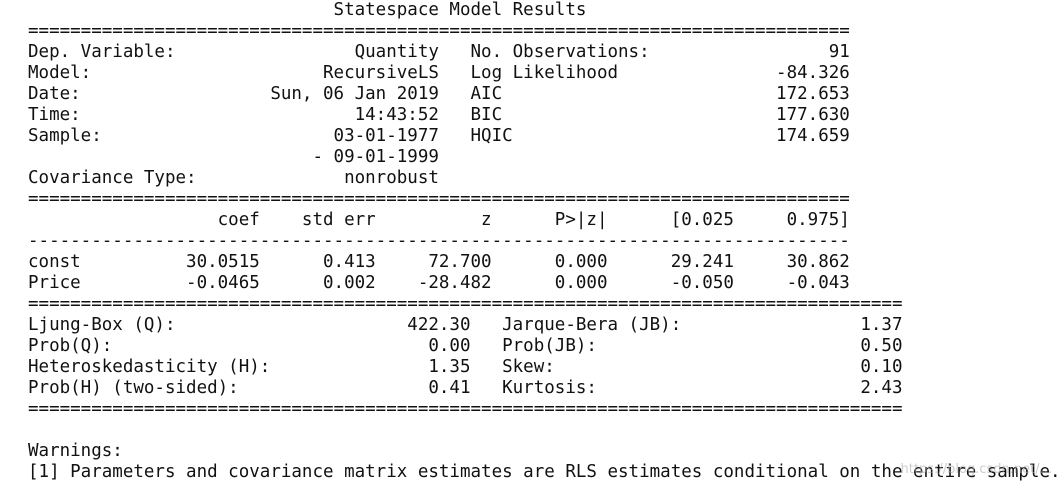  What do you see at coordinates (439, 115) in the screenshot?
I see `model-info-row: Time: 14:43:52 BIC 177.630` at bounding box center [439, 115].